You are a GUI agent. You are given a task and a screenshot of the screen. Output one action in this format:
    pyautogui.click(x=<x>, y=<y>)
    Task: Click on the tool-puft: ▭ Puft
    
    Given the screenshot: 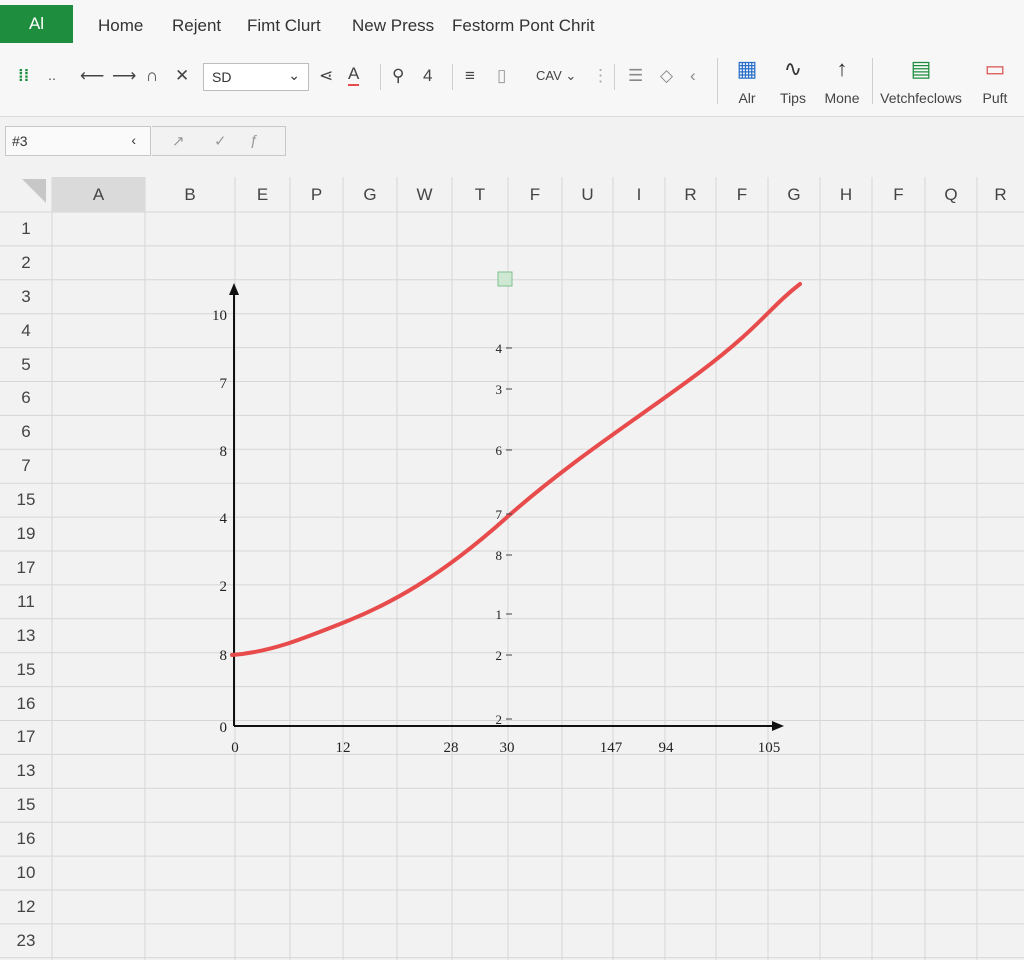 What is the action you would take?
    pyautogui.click(x=993, y=80)
    